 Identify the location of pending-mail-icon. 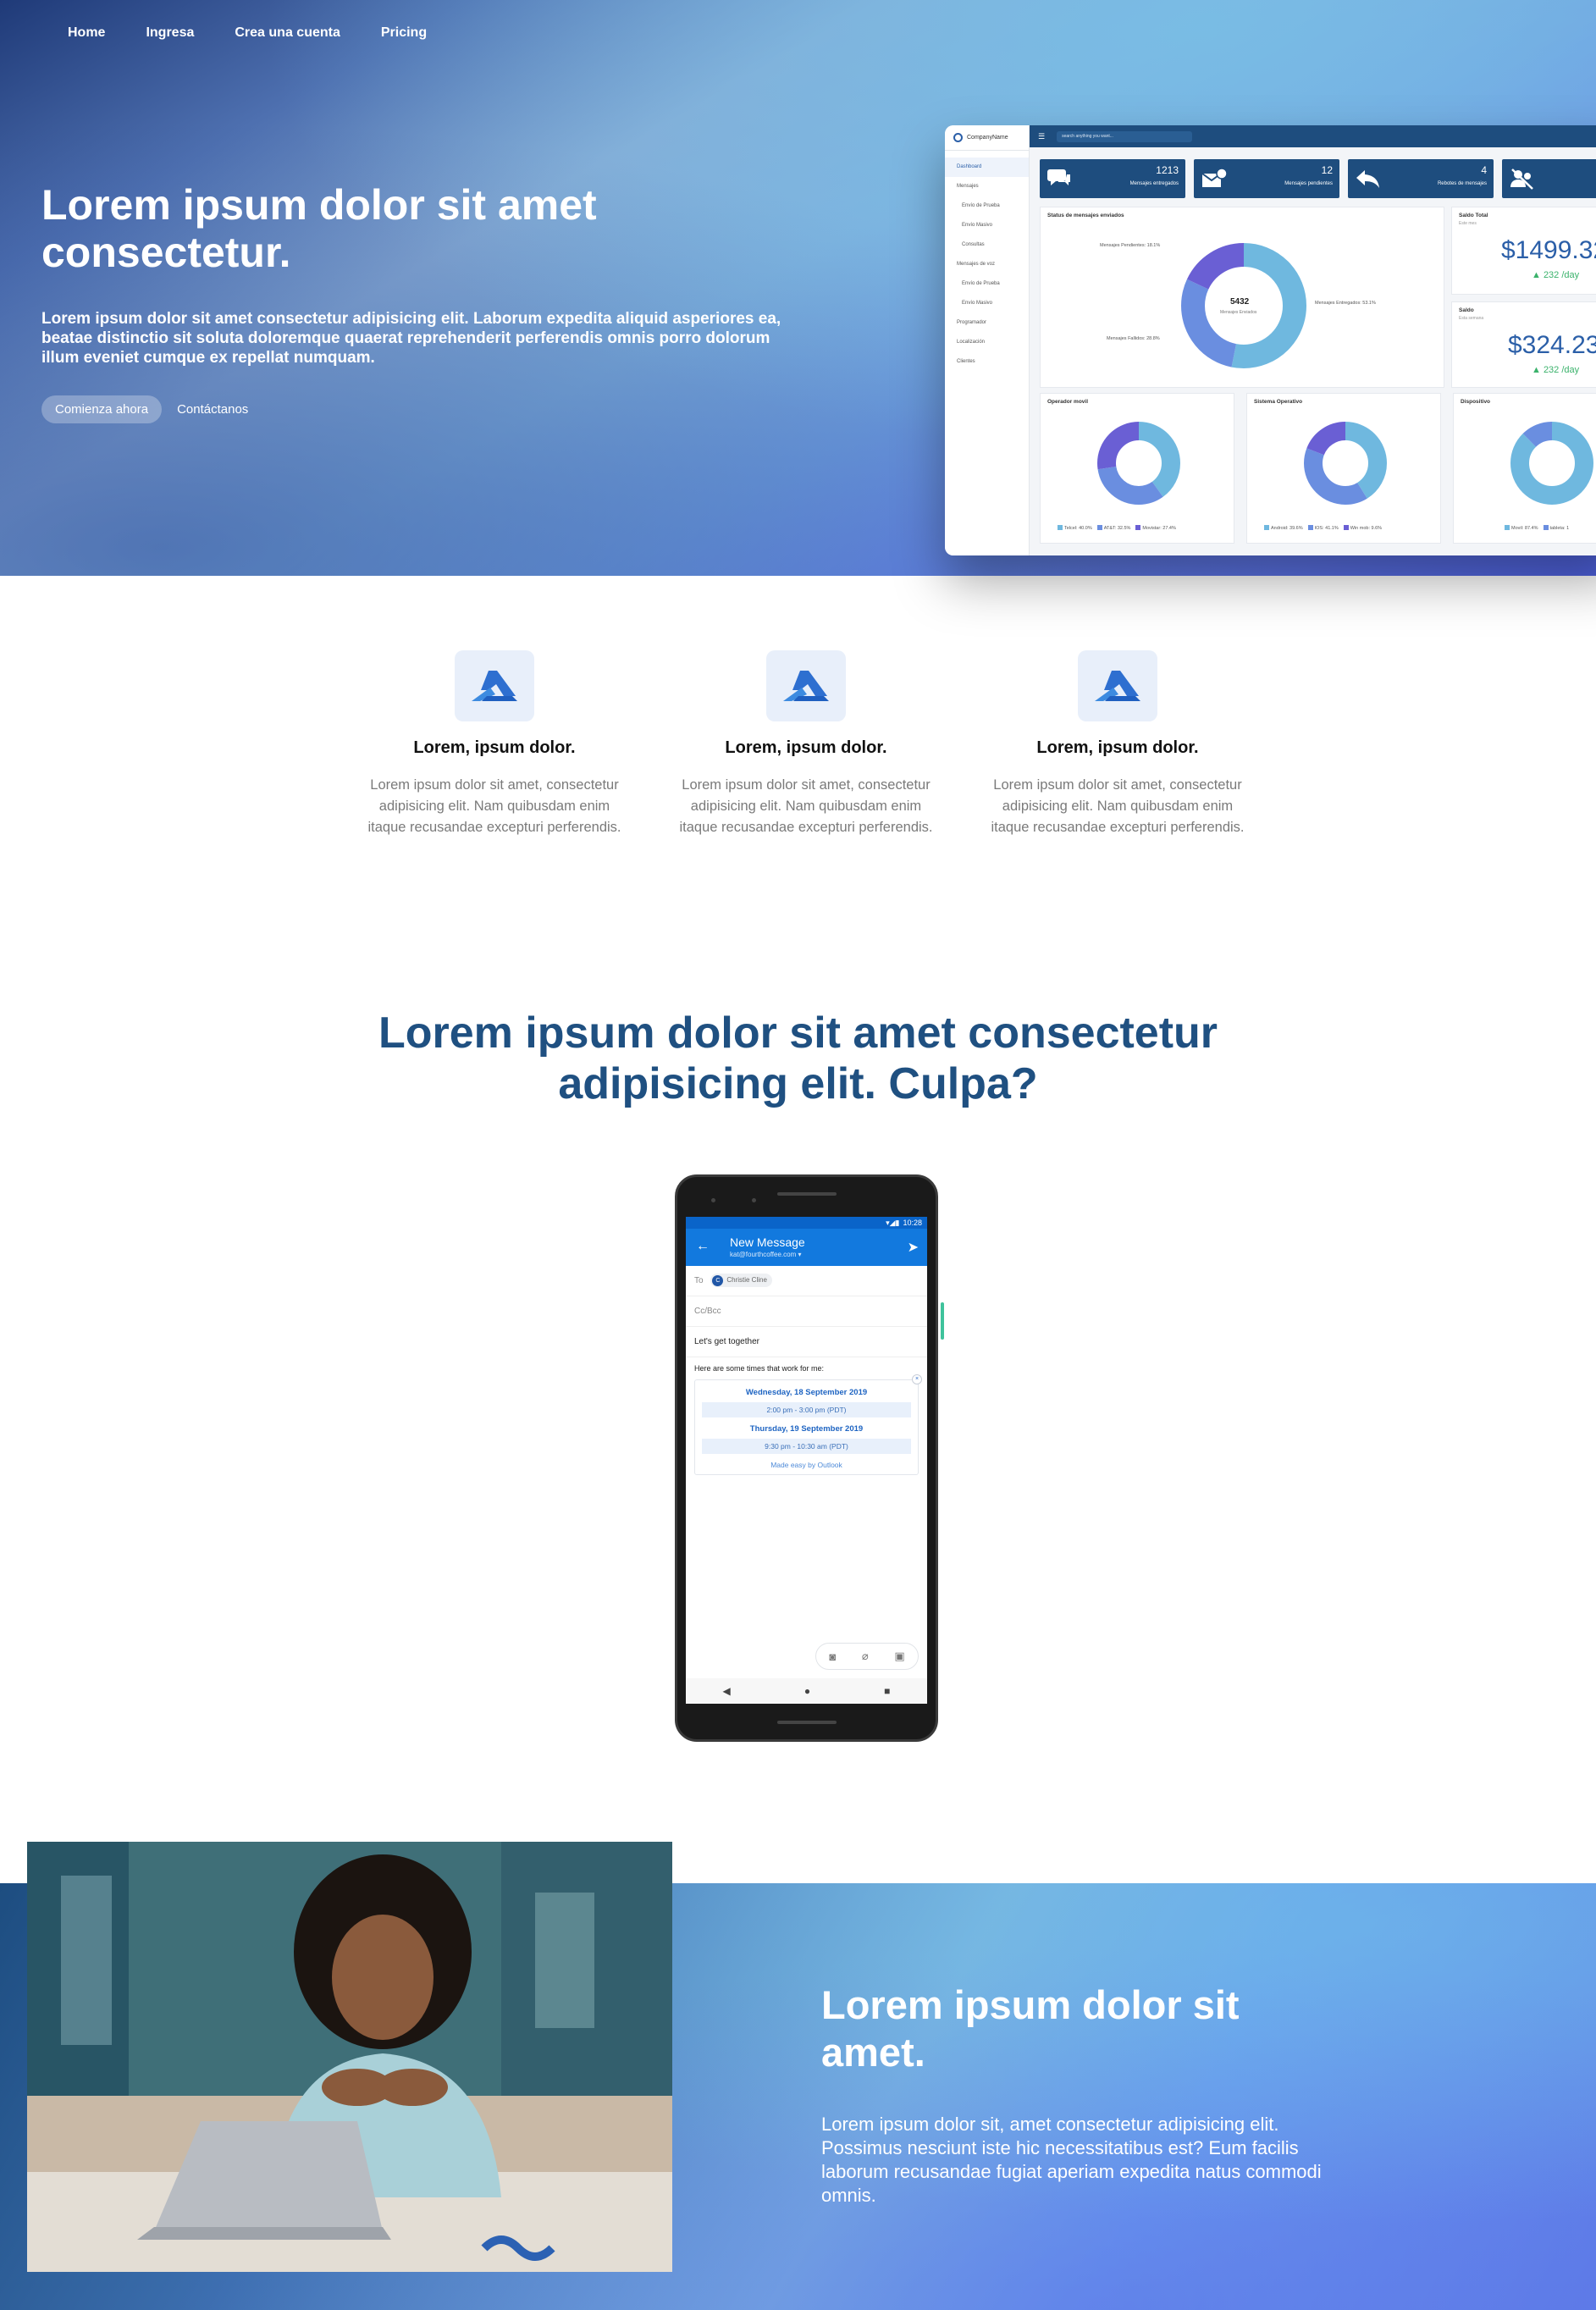
(1214, 177).